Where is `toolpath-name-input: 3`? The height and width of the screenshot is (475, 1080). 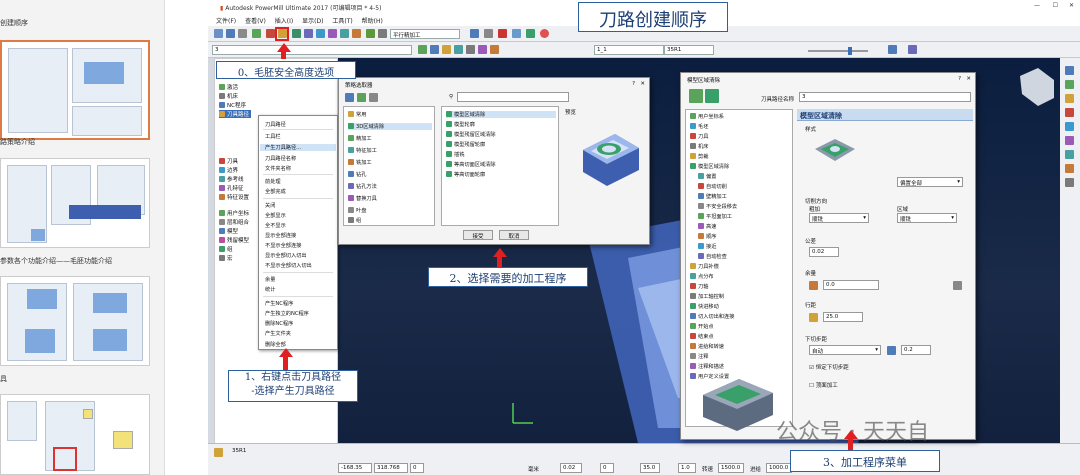 toolpath-name-input: 3 is located at coordinates (885, 97).